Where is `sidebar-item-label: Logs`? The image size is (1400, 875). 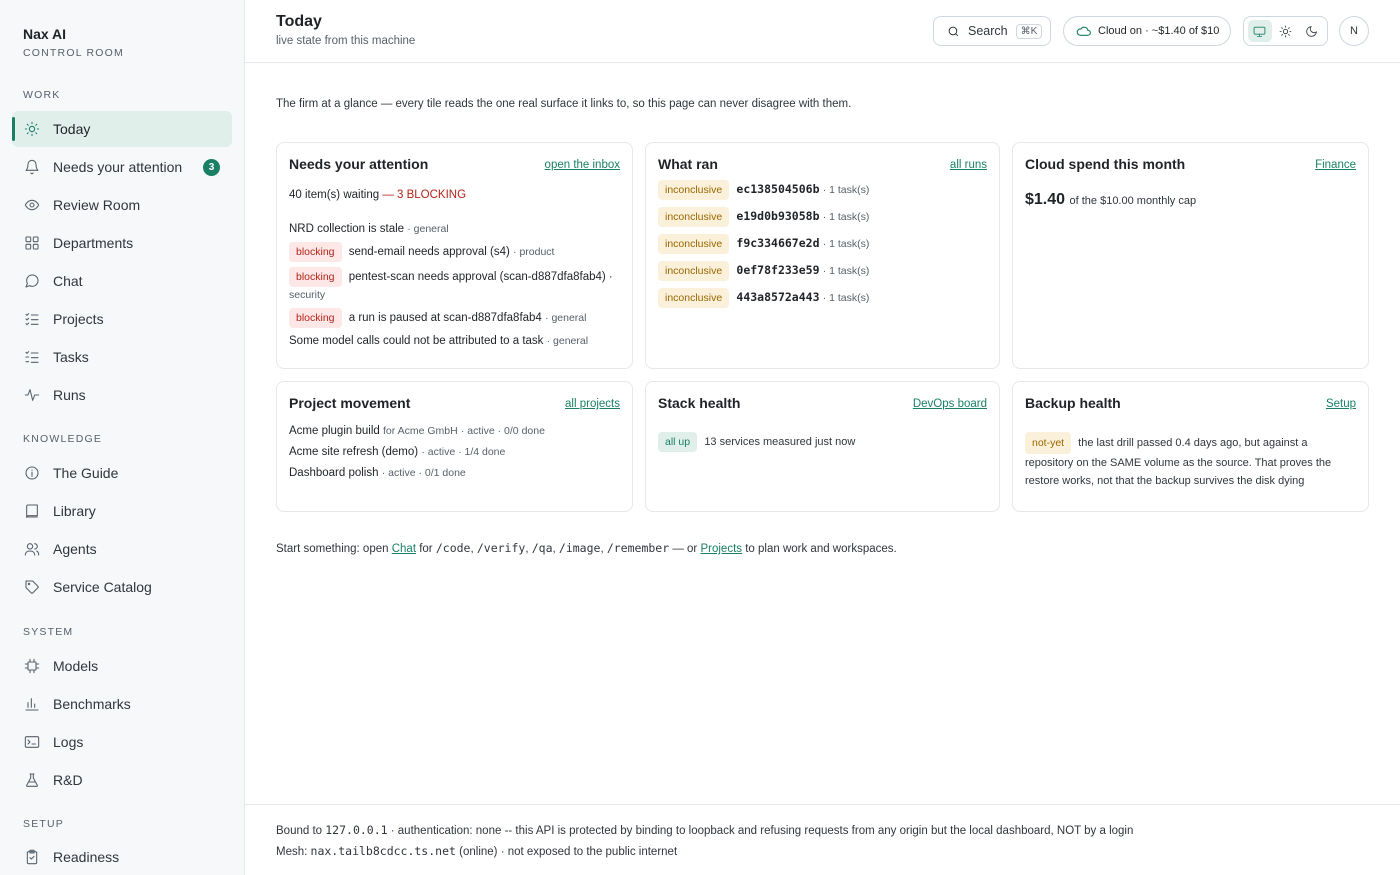
sidebar-item-label: Logs is located at coordinates (68, 742).